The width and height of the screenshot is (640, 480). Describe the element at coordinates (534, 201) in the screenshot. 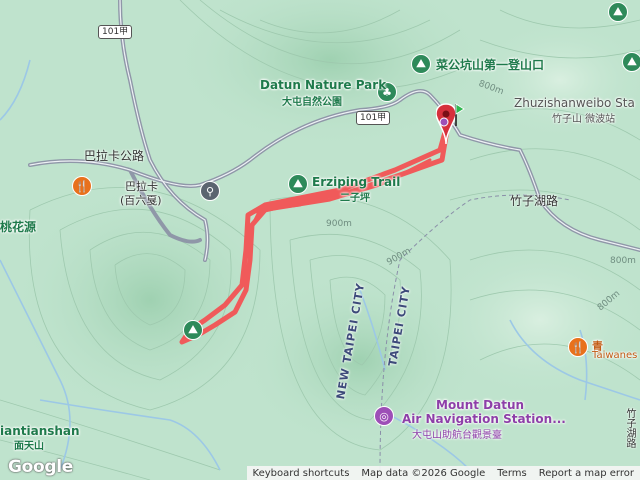

I see `zhuzihu-road-label: 竹子湖路` at that location.